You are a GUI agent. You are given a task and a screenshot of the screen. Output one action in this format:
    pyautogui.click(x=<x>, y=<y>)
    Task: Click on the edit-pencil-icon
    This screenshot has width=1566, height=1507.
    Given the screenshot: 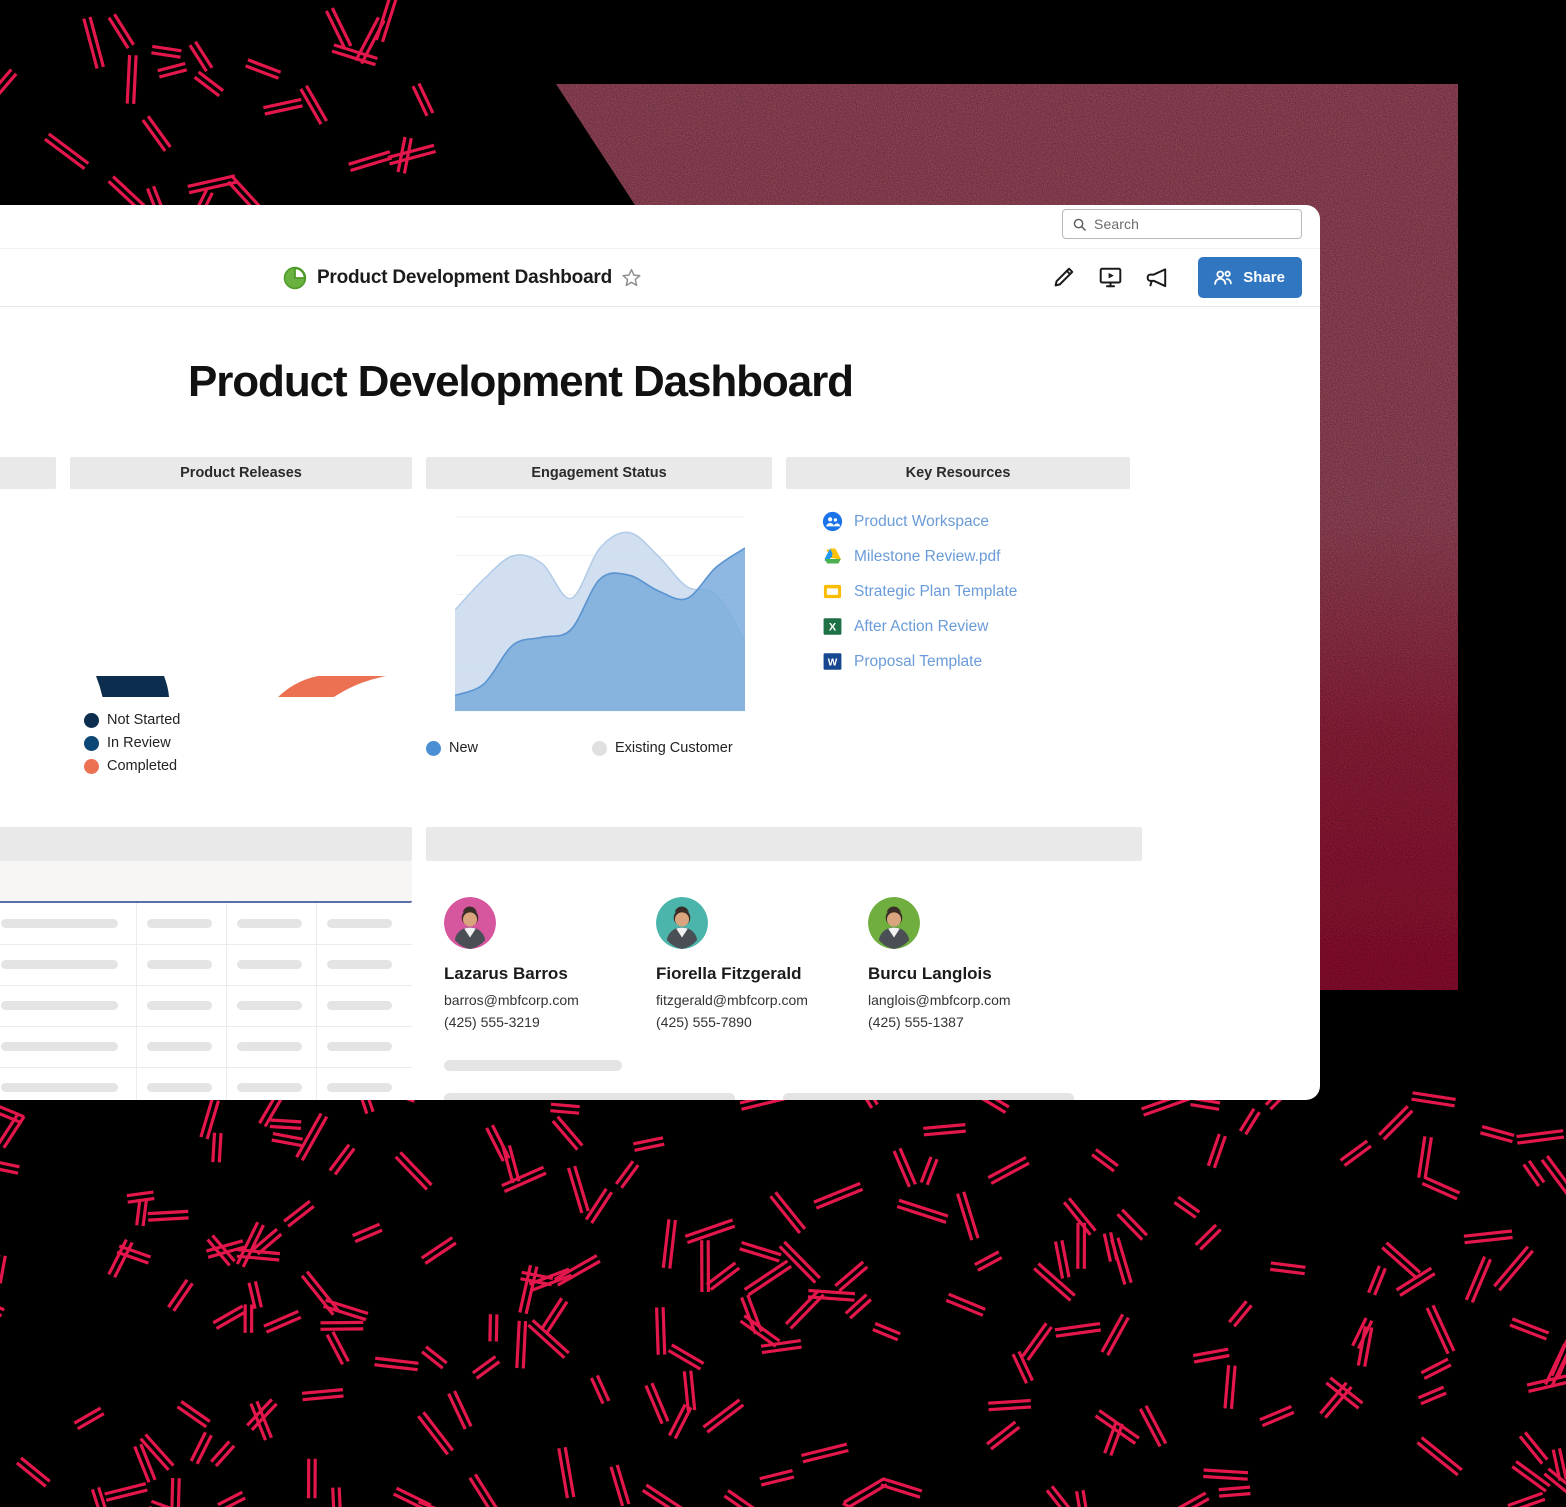 What is the action you would take?
    pyautogui.click(x=1063, y=277)
    